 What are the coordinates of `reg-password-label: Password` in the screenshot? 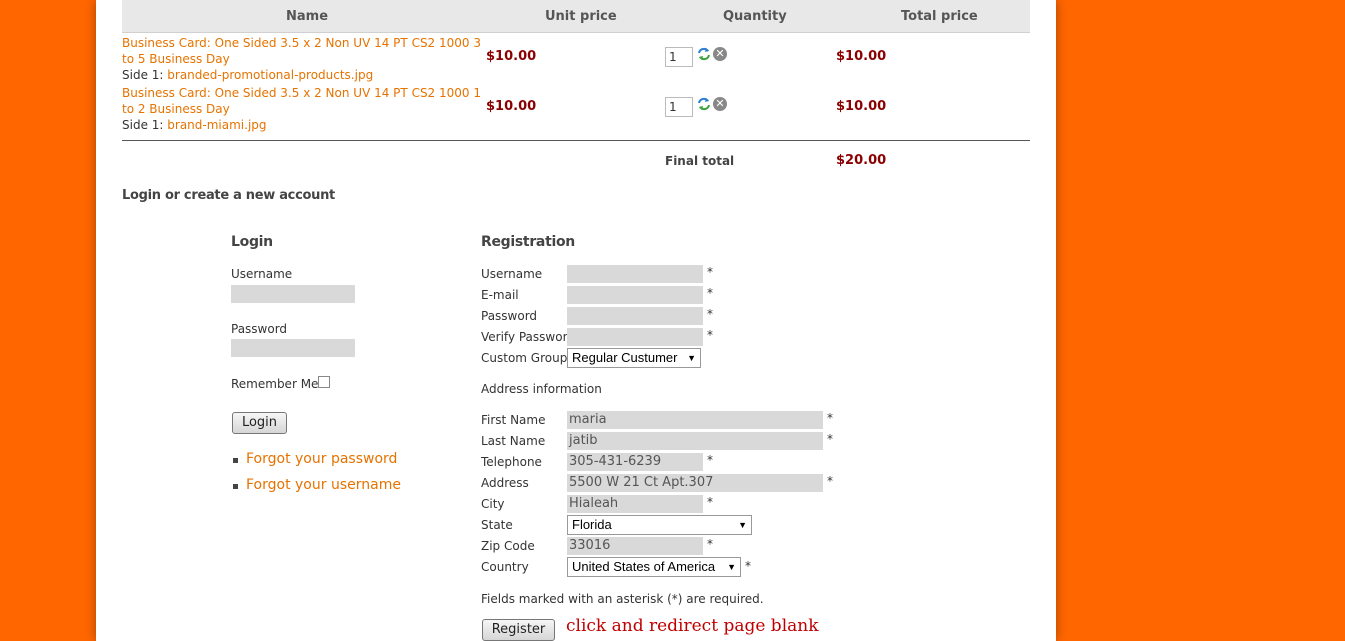 It's located at (509, 316).